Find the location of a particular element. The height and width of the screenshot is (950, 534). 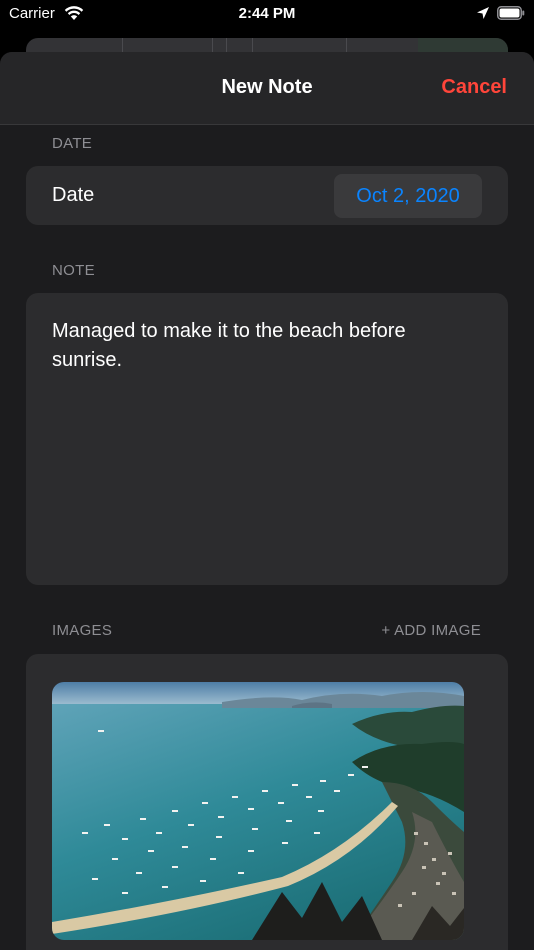

images-section-header: IMAGES is located at coordinates (82, 630).